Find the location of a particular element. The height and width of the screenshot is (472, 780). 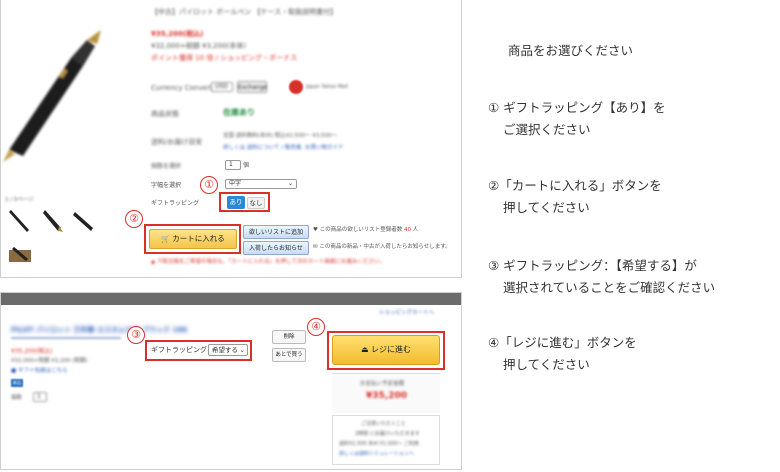

wishlist-count-line: ♥ この商品の欲しいリスト登録者数 40 人 is located at coordinates (365, 230).